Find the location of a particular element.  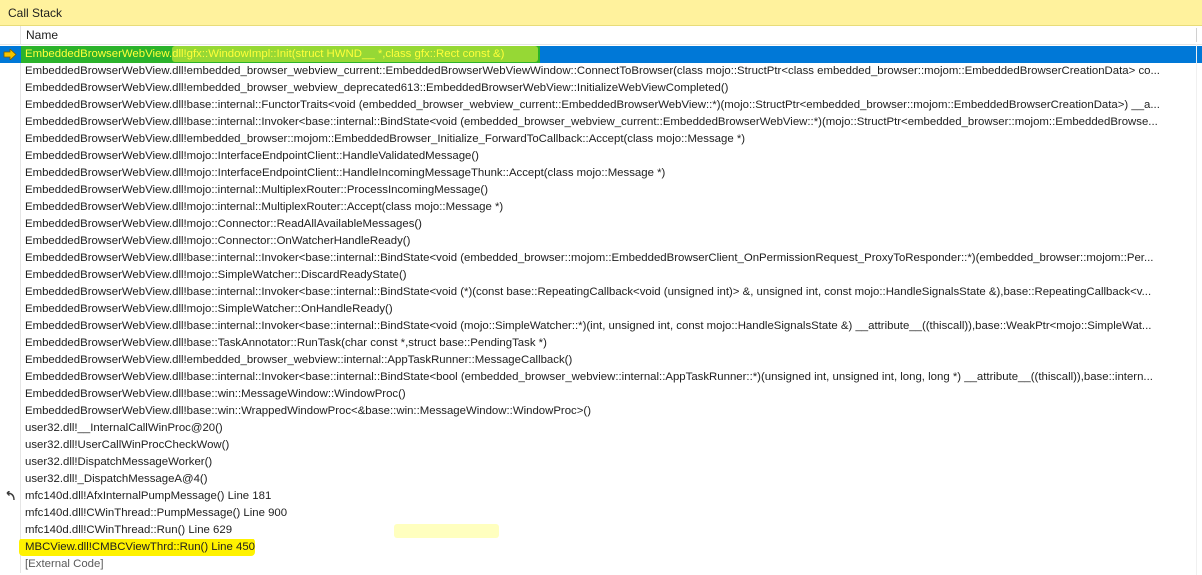

stack-frame-row: user32.dll!UserCallWinProcCheckWow() is located at coordinates (601, 445).